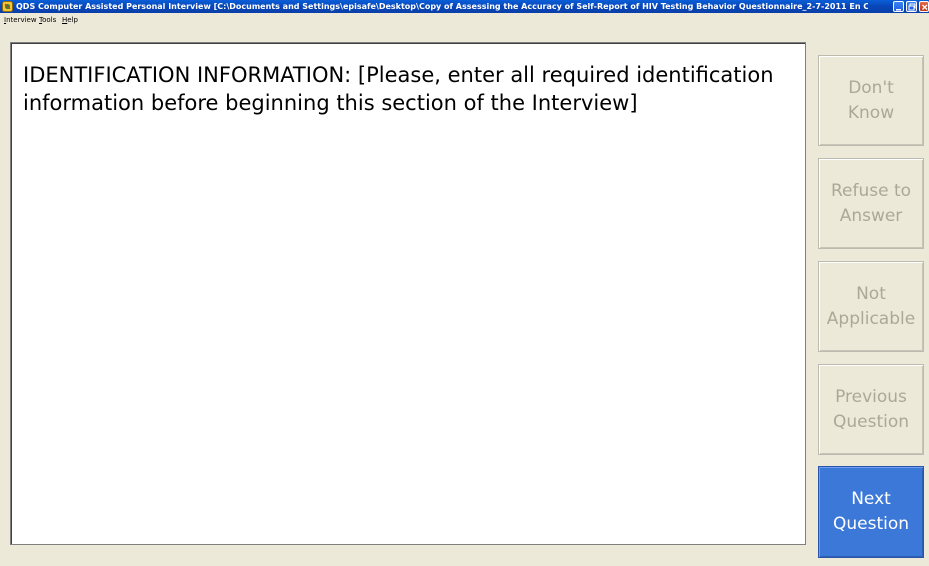 The height and width of the screenshot is (566, 929). I want to click on next-question-button: Next Question, so click(871, 512).